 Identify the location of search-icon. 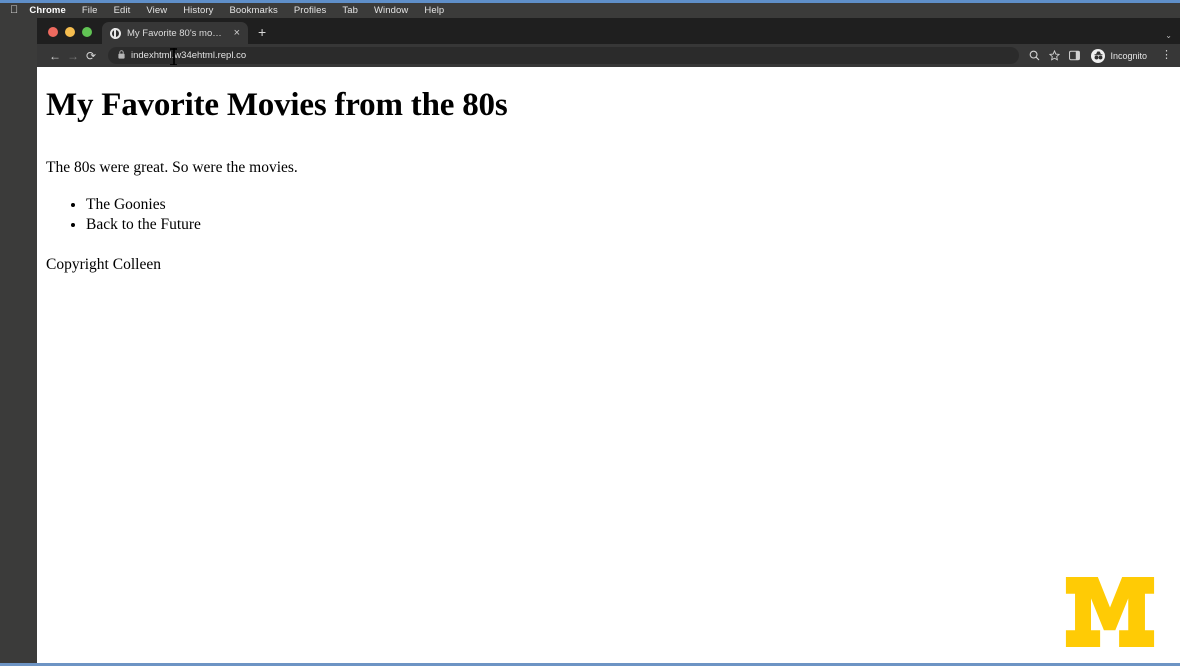
(1034, 55).